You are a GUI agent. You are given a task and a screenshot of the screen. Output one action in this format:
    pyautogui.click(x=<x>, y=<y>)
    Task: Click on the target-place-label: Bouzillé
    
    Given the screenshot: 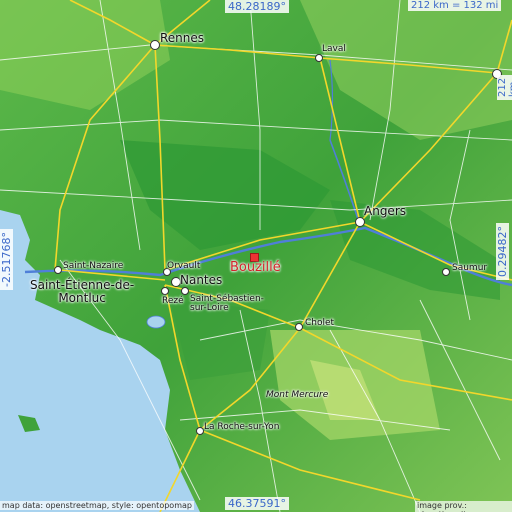 What is the action you would take?
    pyautogui.click(x=255, y=268)
    